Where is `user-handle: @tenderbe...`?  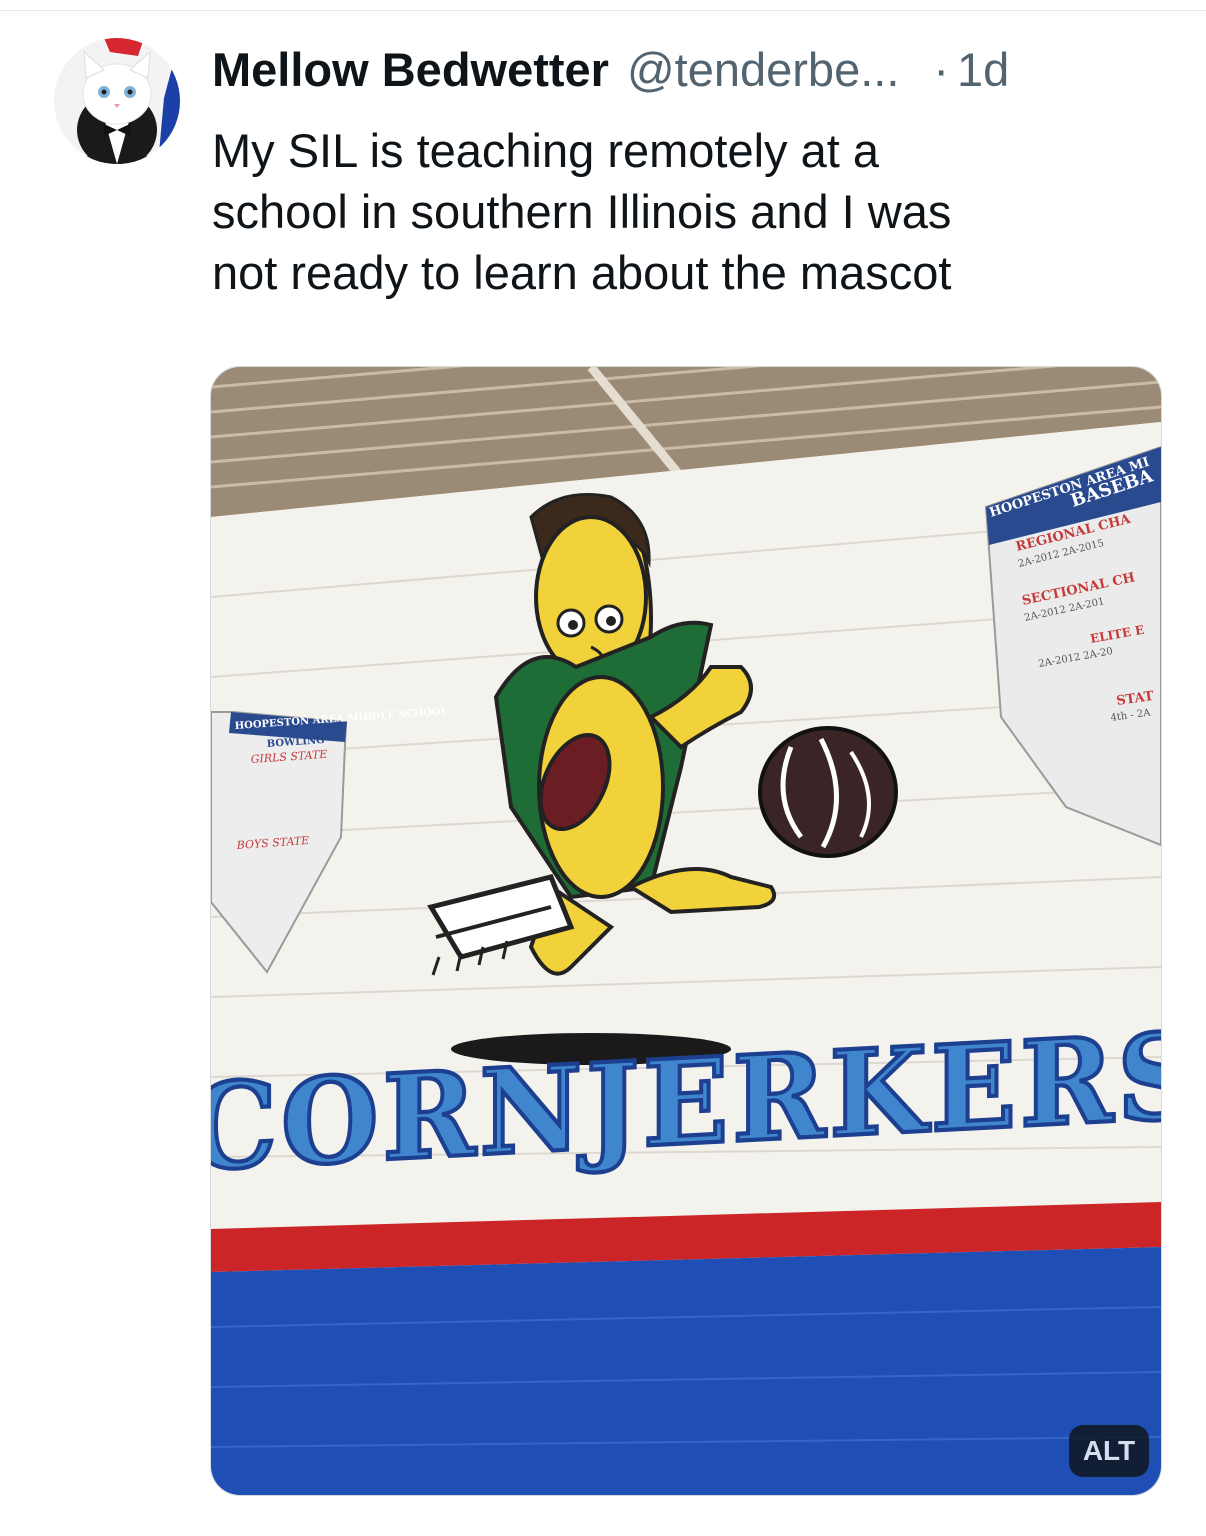
user-handle: @tenderbe... is located at coordinates (763, 70).